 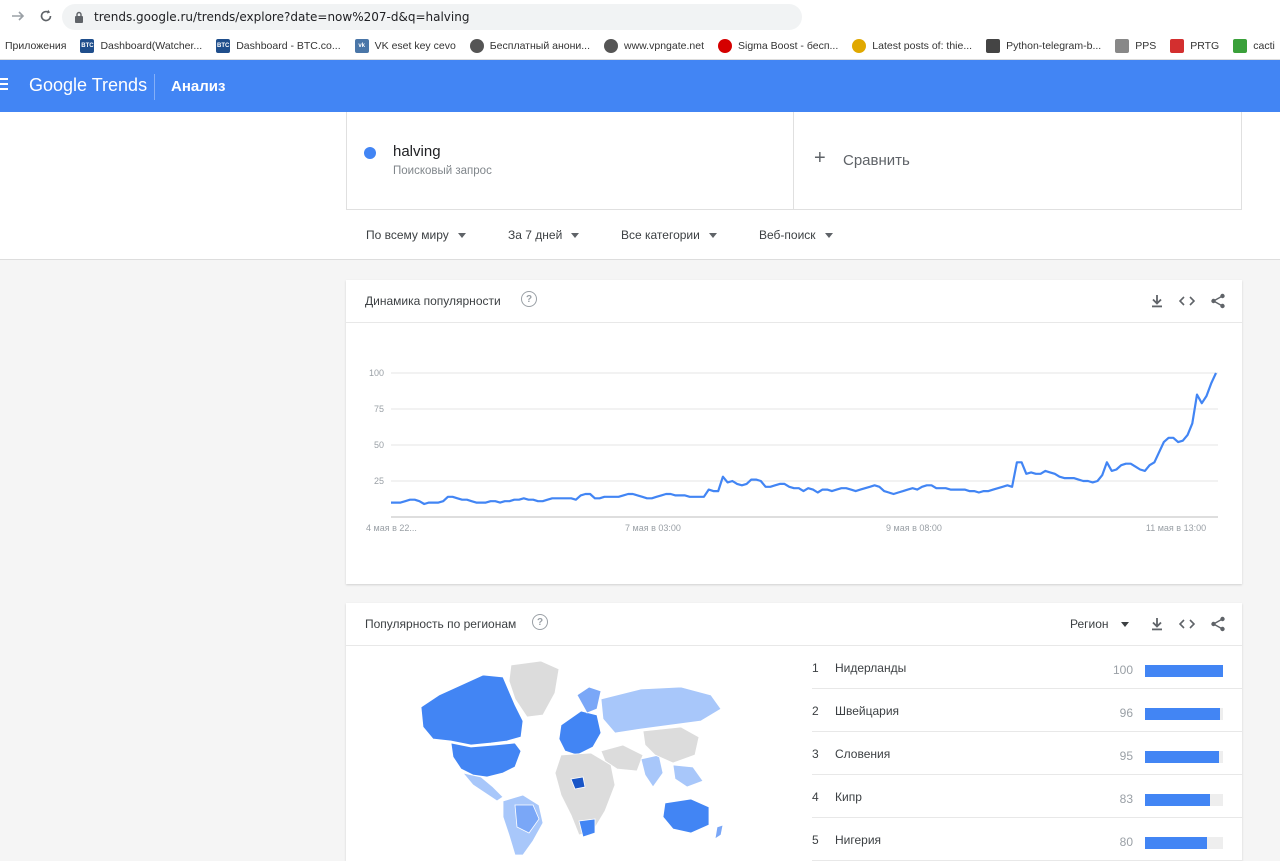 What do you see at coordinates (379, 409) in the screenshot?
I see `y-tick-label: 75` at bounding box center [379, 409].